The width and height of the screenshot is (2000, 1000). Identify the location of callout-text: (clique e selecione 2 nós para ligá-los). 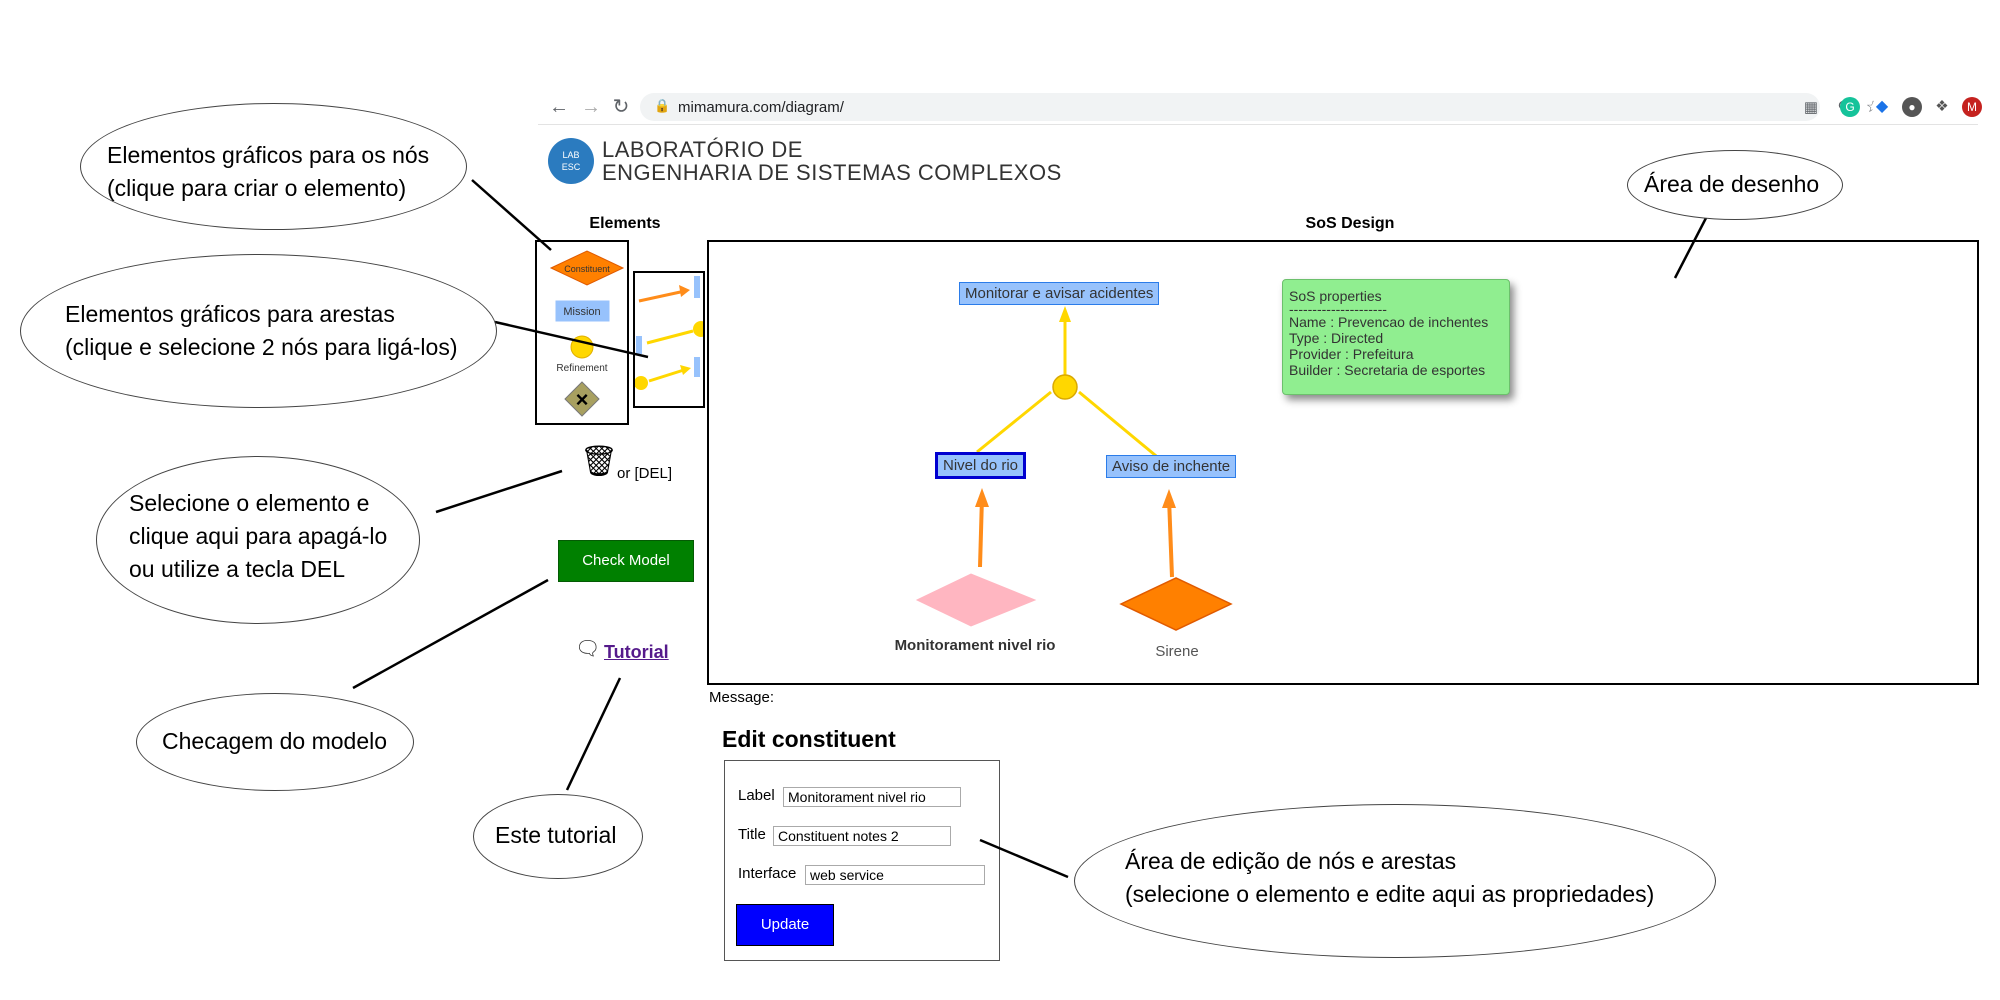
(261, 347).